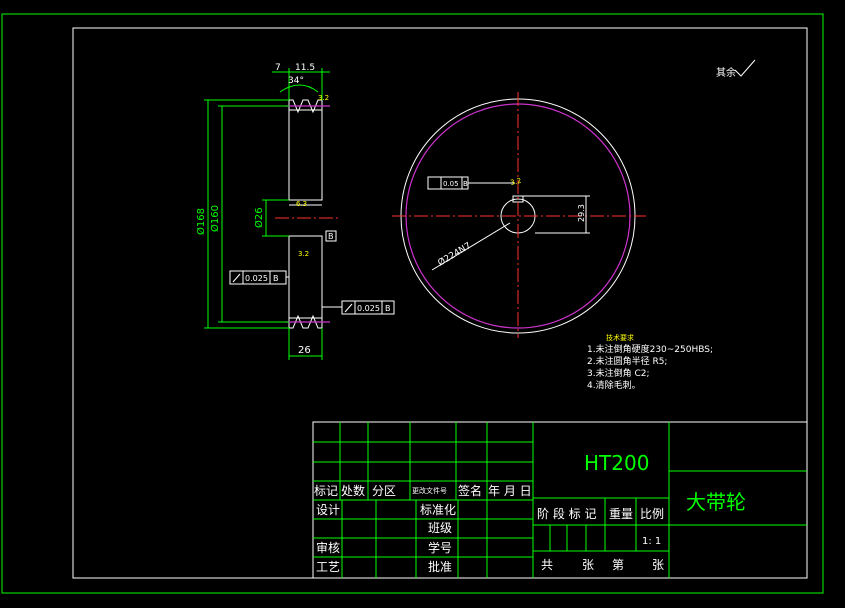 This screenshot has height=608, width=845. I want to click on sym-value: 0.05, so click(451, 184).